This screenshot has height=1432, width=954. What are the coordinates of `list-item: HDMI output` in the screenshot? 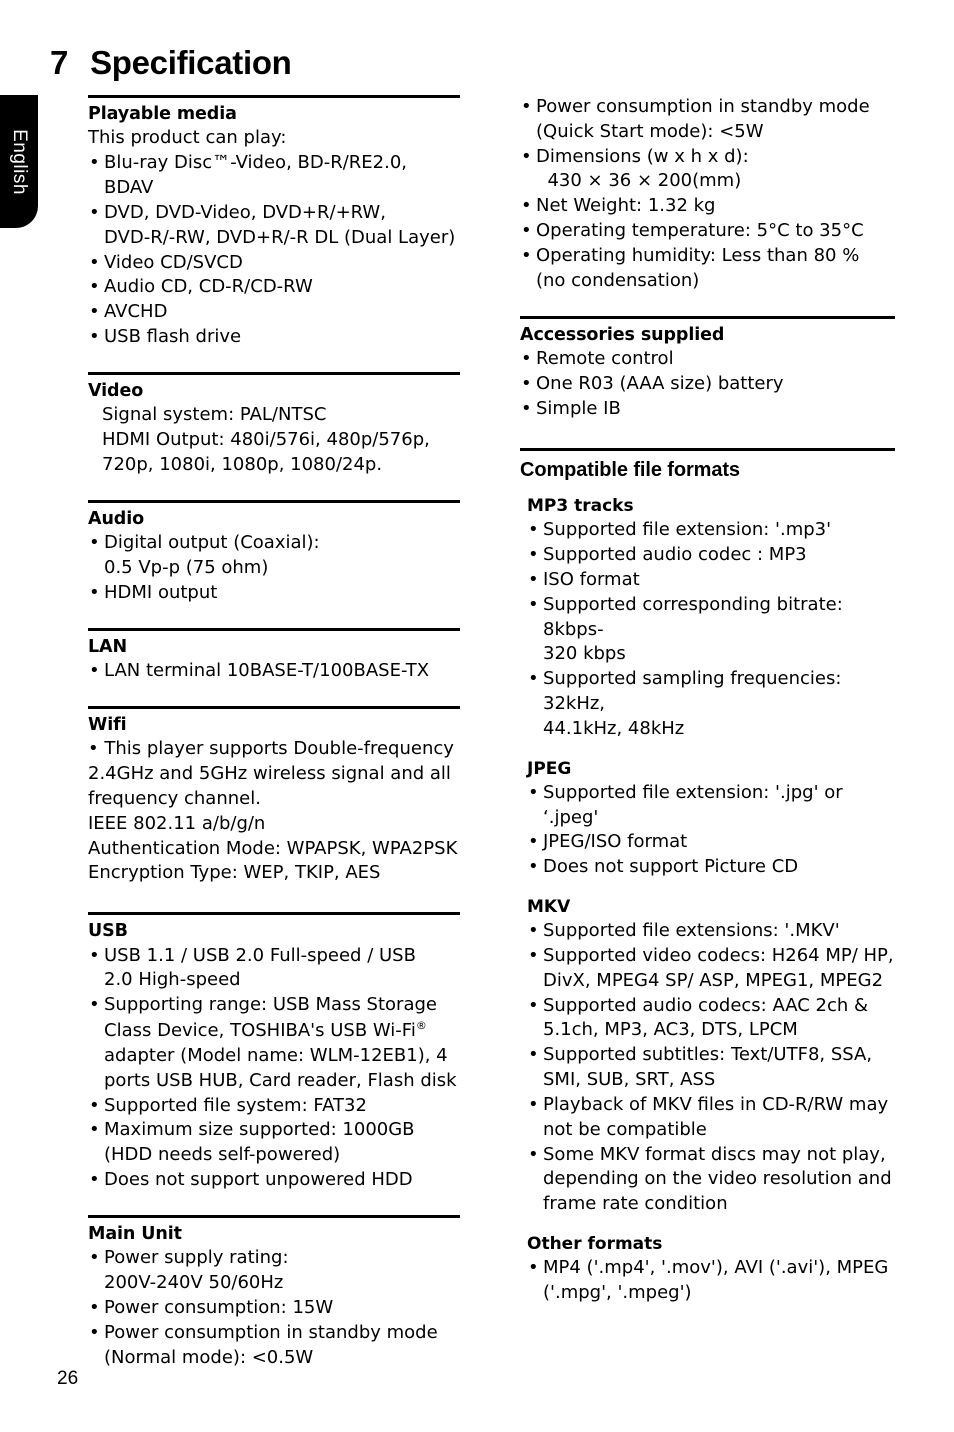 It's located at (274, 593).